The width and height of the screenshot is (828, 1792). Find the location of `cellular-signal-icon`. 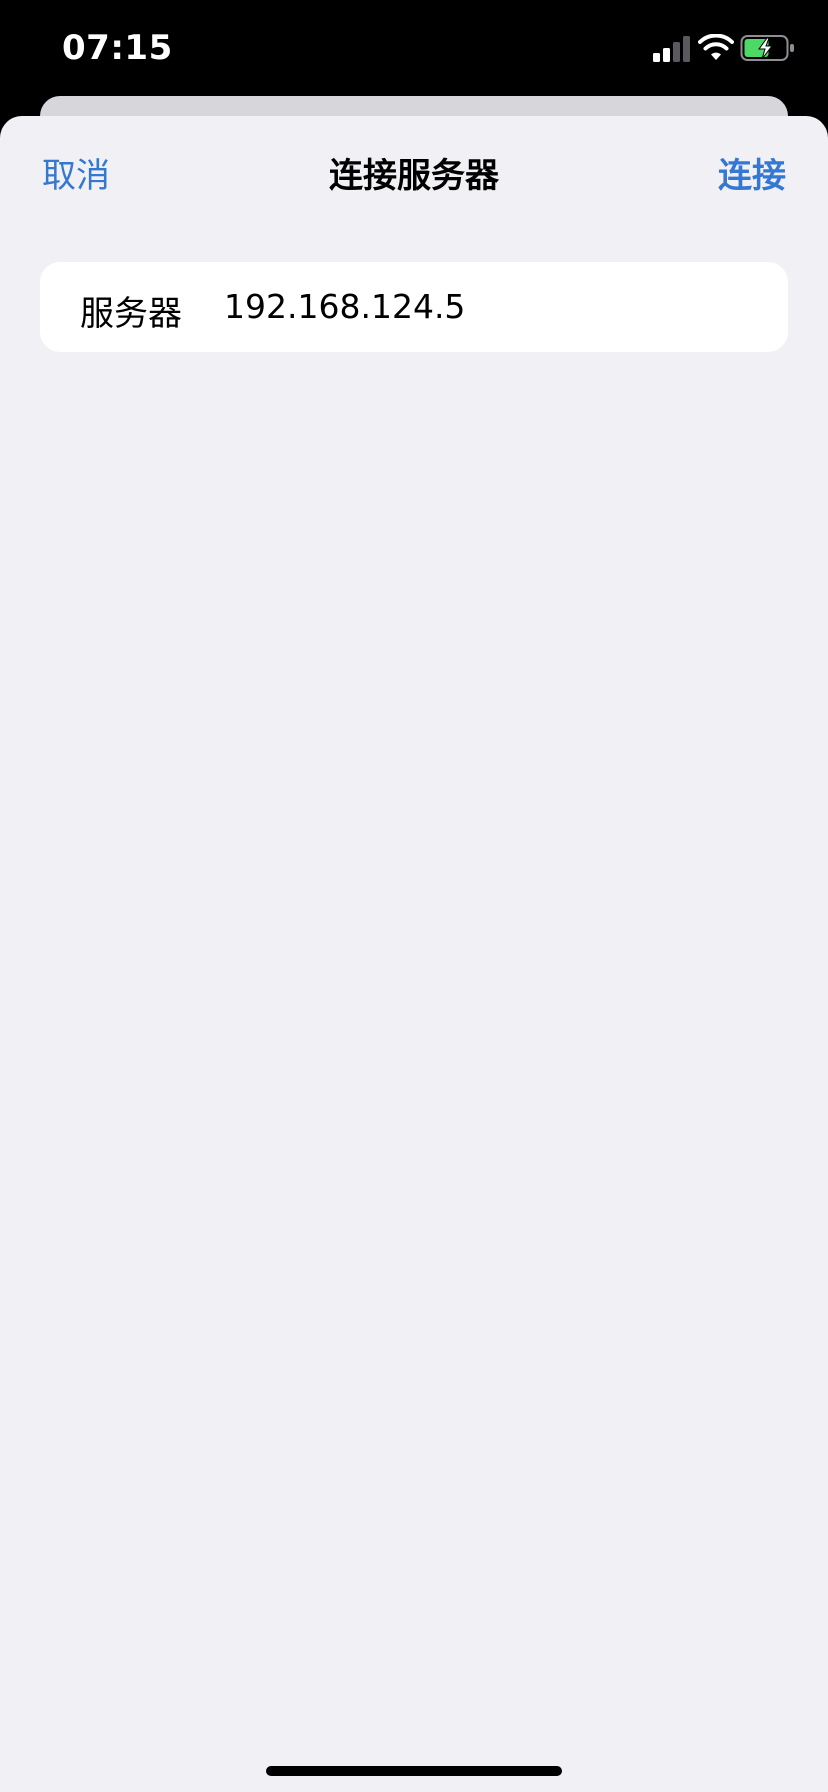

cellular-signal-icon is located at coordinates (671, 49).